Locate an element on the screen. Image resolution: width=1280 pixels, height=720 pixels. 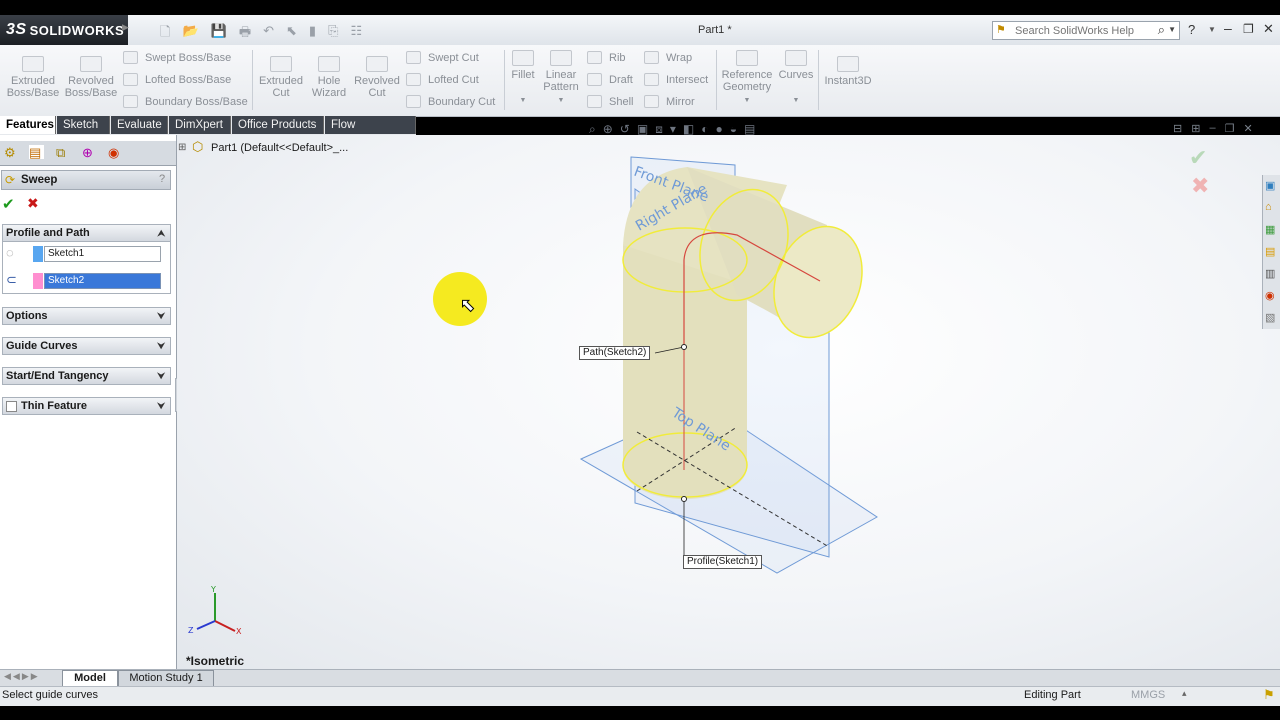
guide-curves-section: Guide Curves ⮟ is located at coordinates (86, 346).